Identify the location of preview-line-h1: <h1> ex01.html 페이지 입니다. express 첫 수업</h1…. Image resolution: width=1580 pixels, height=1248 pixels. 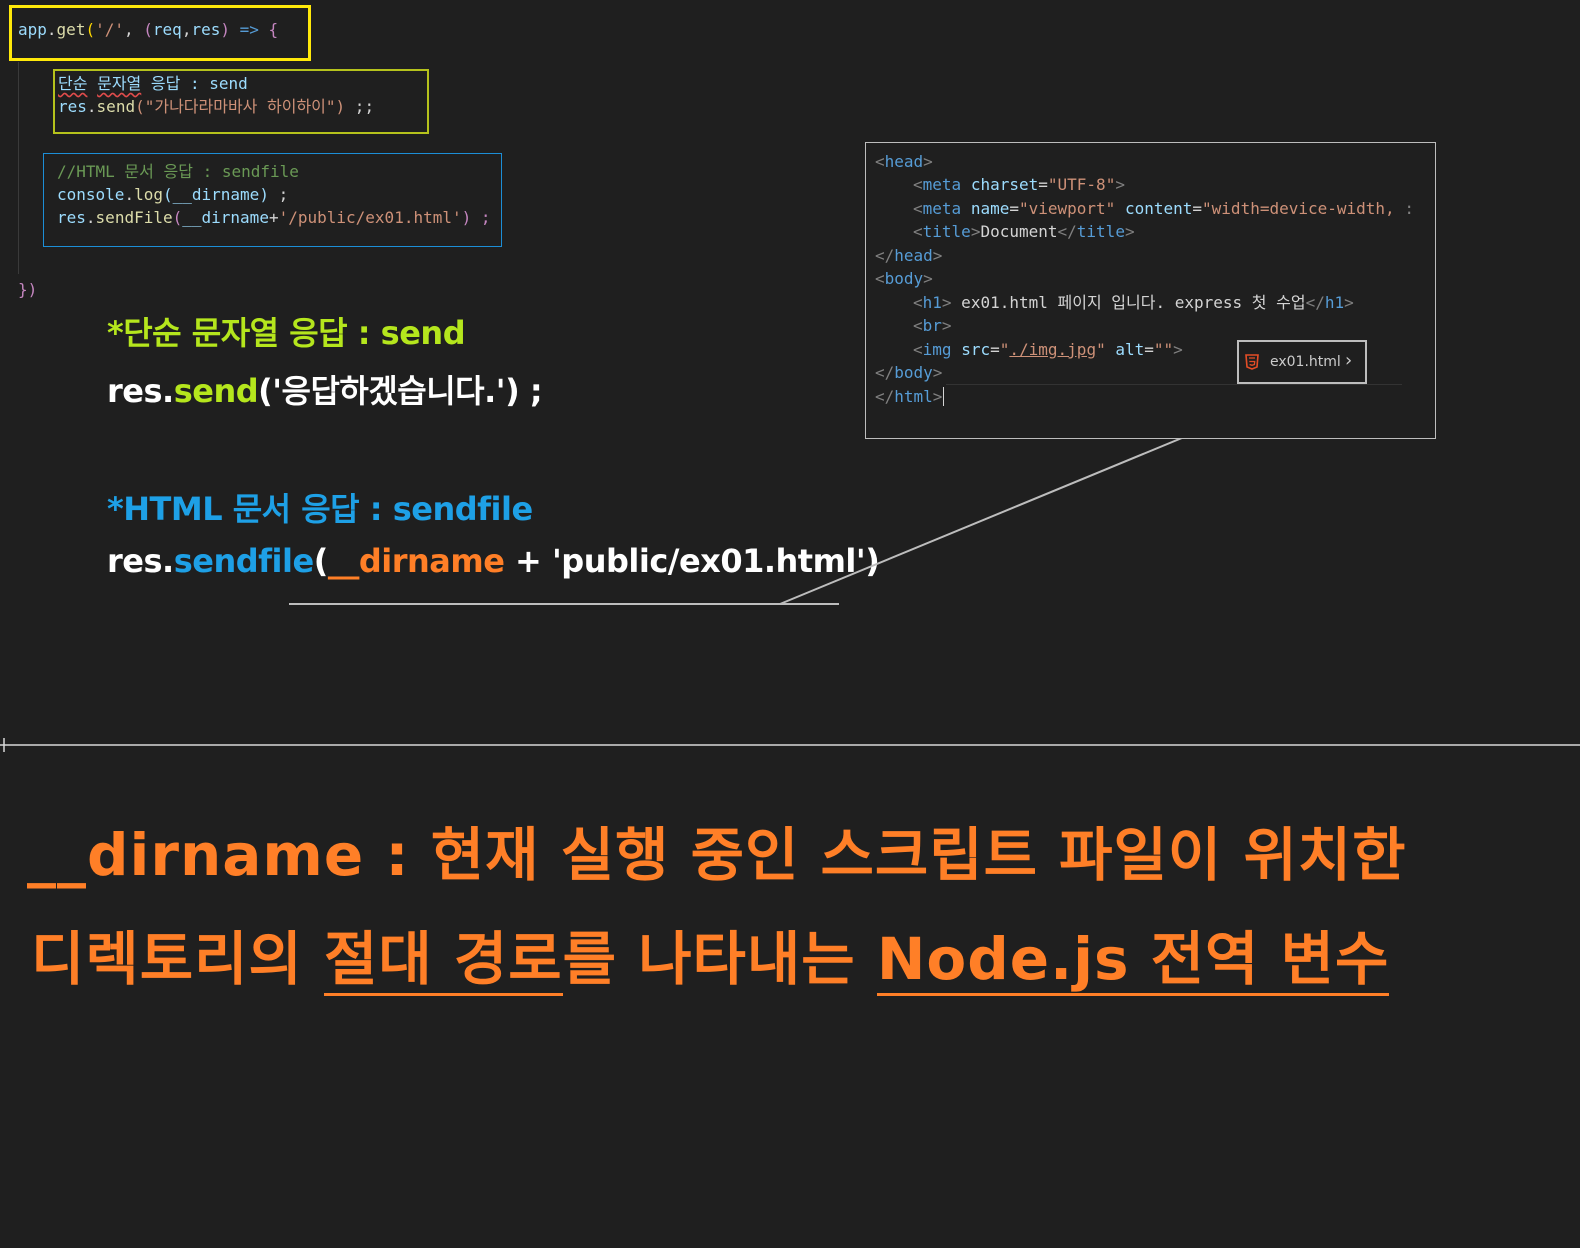
(1133, 302).